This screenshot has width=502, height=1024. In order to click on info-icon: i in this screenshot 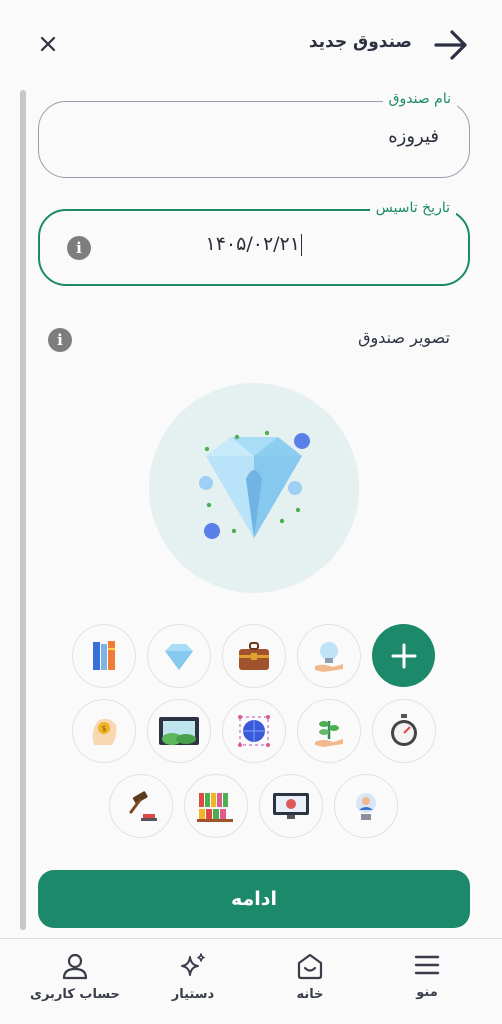, I will do `click(79, 248)`.